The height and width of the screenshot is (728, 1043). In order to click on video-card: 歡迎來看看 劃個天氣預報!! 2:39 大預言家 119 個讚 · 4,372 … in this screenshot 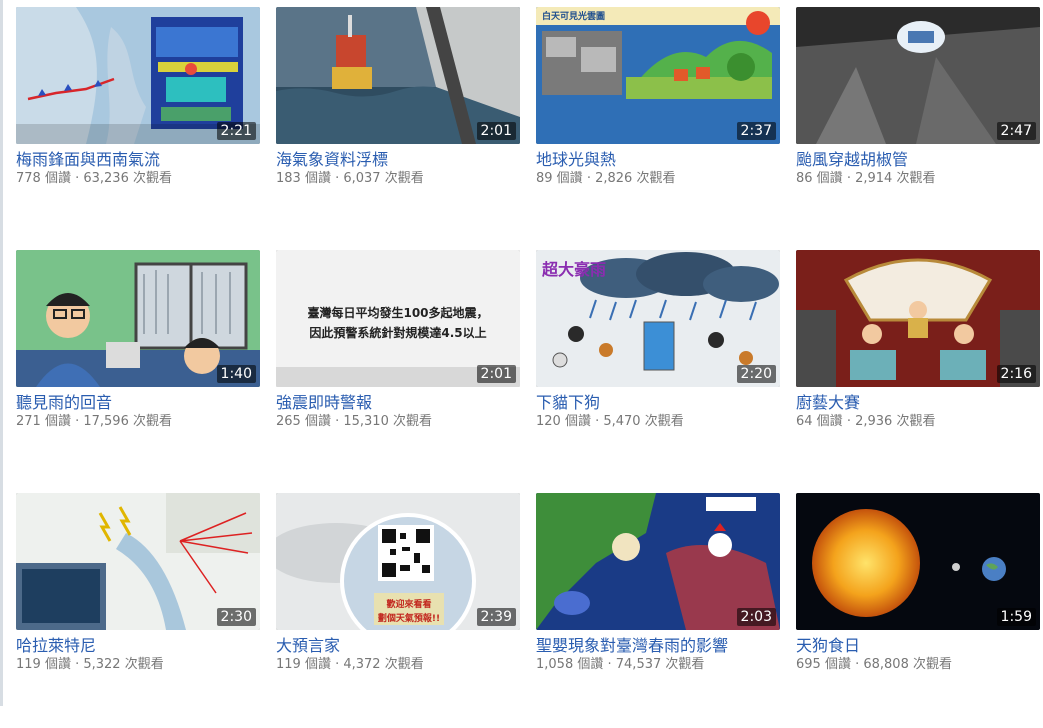, I will do `click(398, 610)`.